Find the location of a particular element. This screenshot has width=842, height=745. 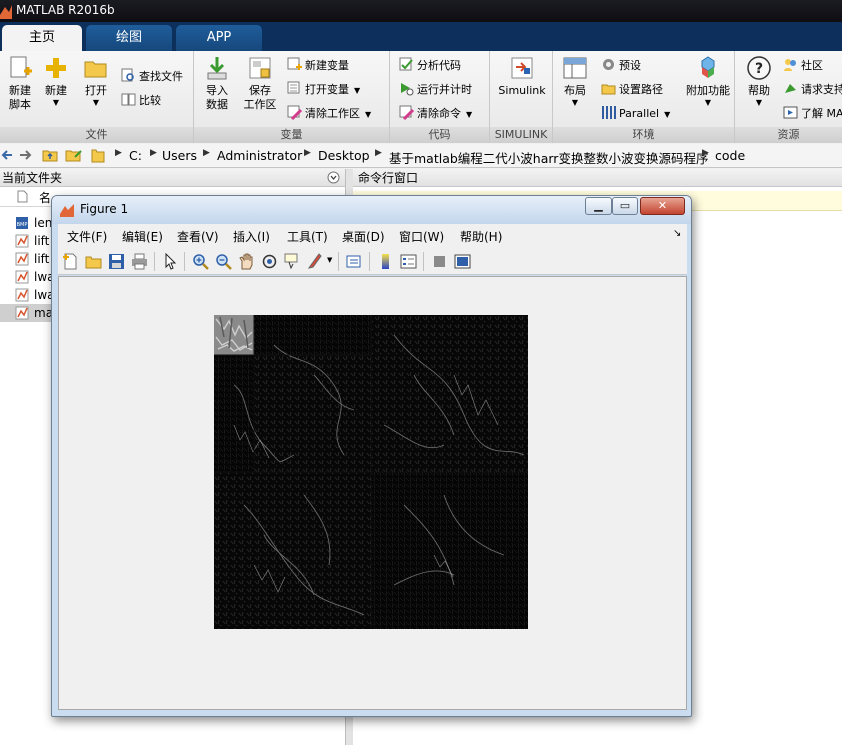

link-plot-icon is located at coordinates (354, 261).